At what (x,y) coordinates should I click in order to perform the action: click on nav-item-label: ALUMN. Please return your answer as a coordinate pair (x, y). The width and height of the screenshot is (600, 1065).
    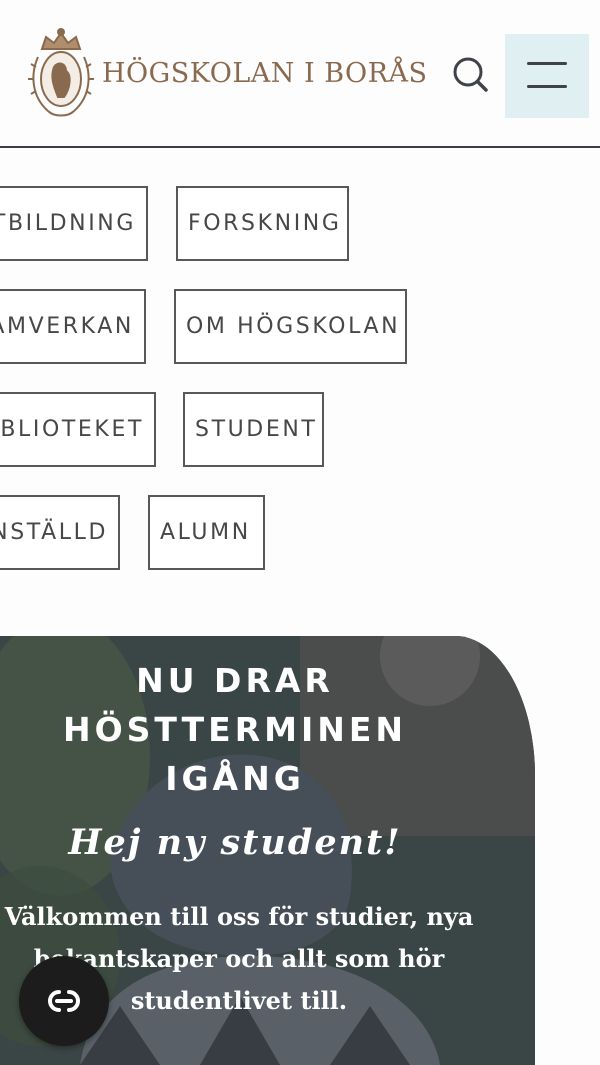
    Looking at the image, I should click on (205, 532).